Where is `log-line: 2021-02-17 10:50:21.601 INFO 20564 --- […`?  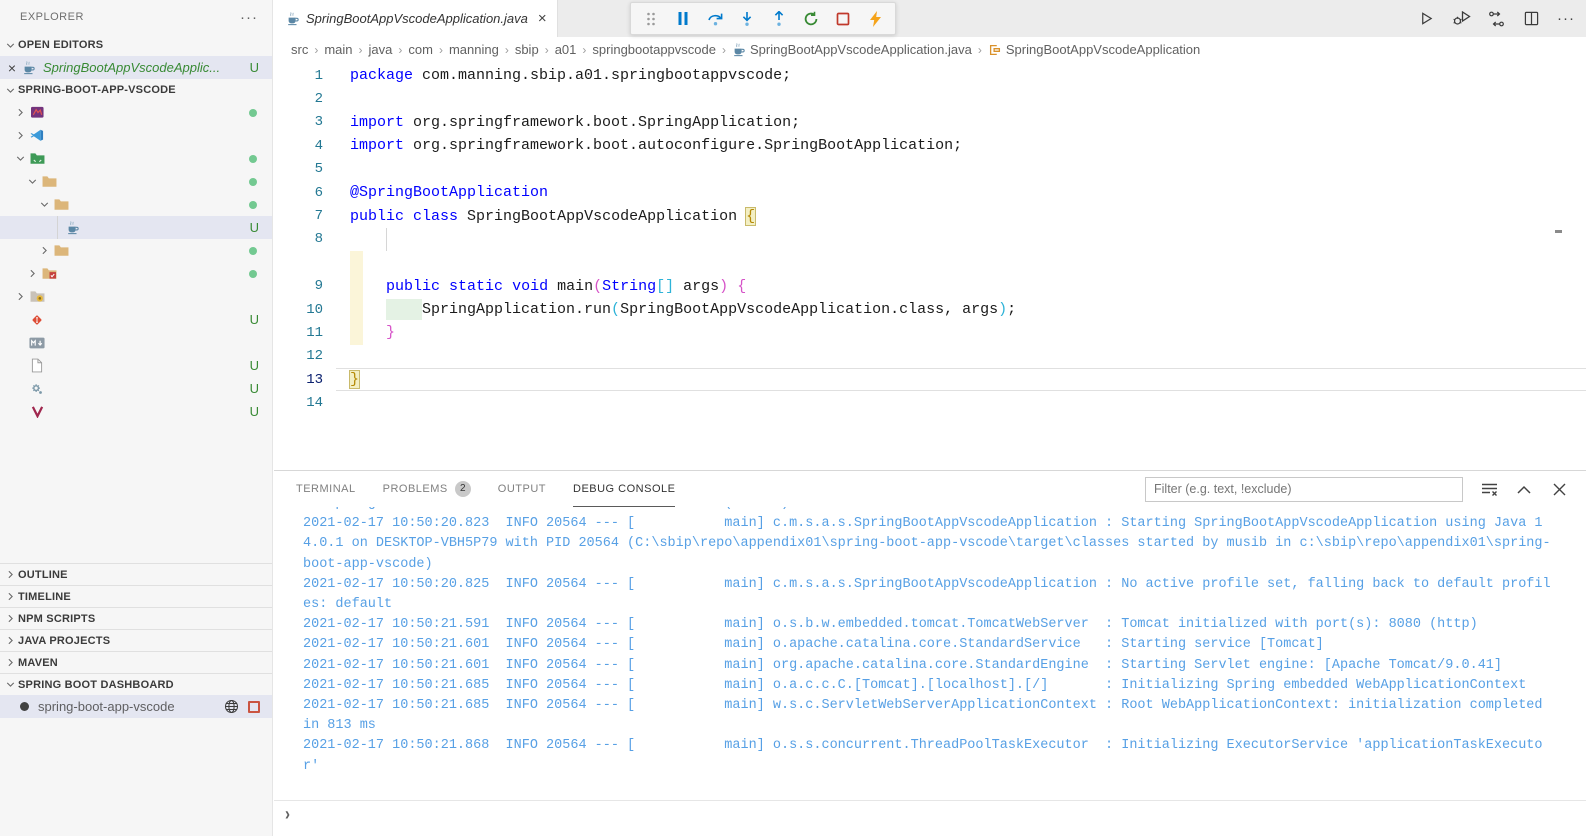
log-line: 2021-02-17 10:50:21.601 INFO 20564 --- [… is located at coordinates (902, 665).